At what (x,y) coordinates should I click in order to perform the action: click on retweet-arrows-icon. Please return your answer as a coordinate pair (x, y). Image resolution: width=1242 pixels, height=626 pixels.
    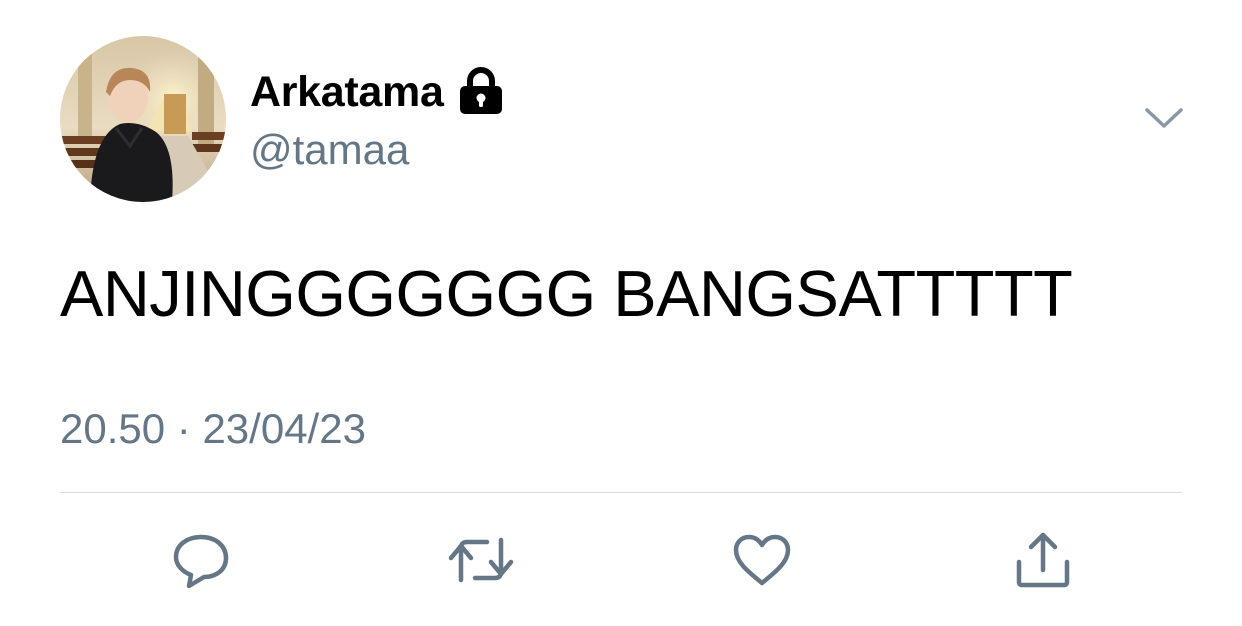
    Looking at the image, I should click on (481, 560).